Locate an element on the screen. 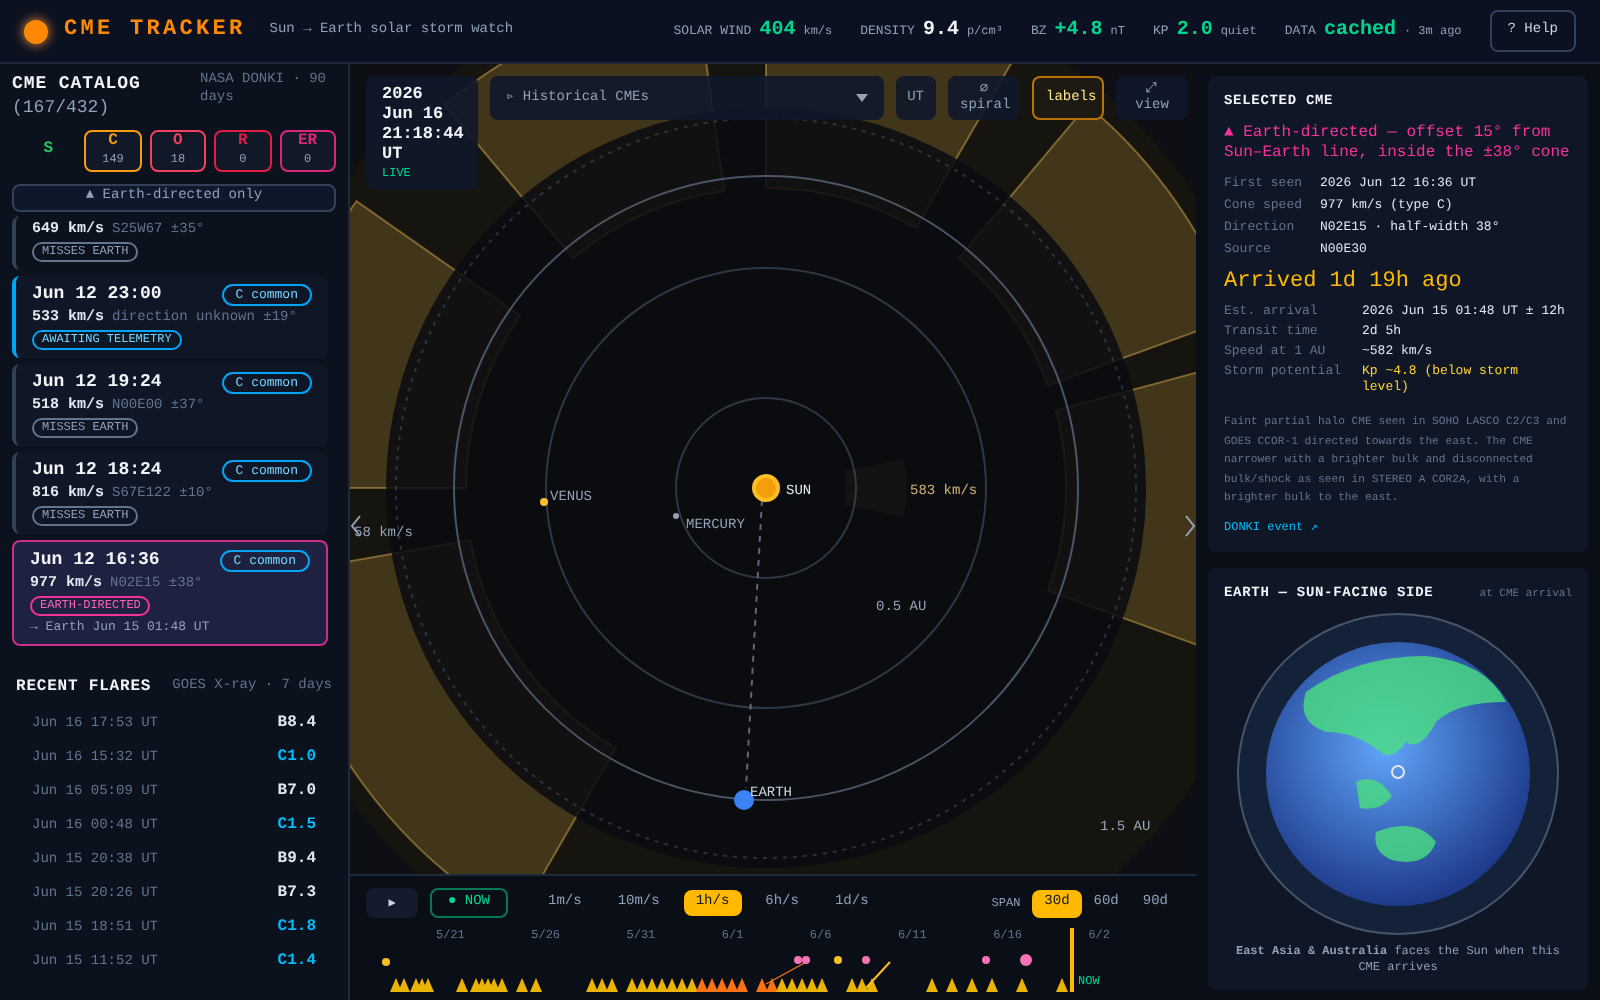  stat-value: 404 is located at coordinates (777, 32).